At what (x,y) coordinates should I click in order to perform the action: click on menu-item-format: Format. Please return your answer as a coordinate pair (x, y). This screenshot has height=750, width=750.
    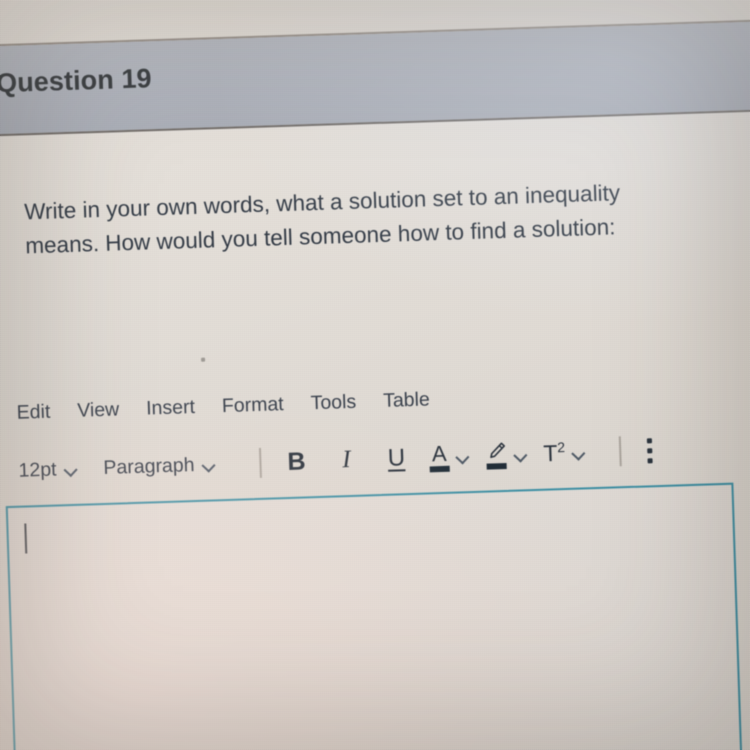
    Looking at the image, I should click on (253, 405).